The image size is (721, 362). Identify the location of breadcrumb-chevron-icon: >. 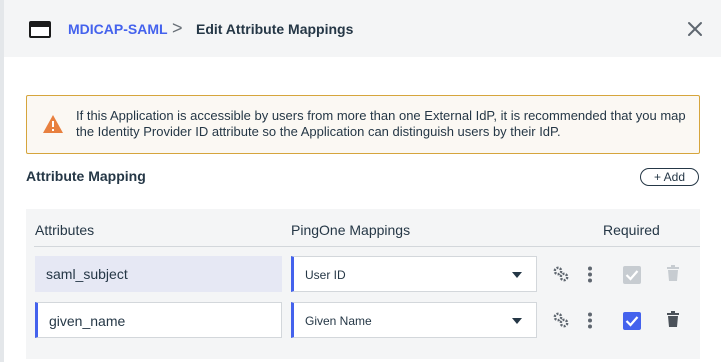
(177, 28).